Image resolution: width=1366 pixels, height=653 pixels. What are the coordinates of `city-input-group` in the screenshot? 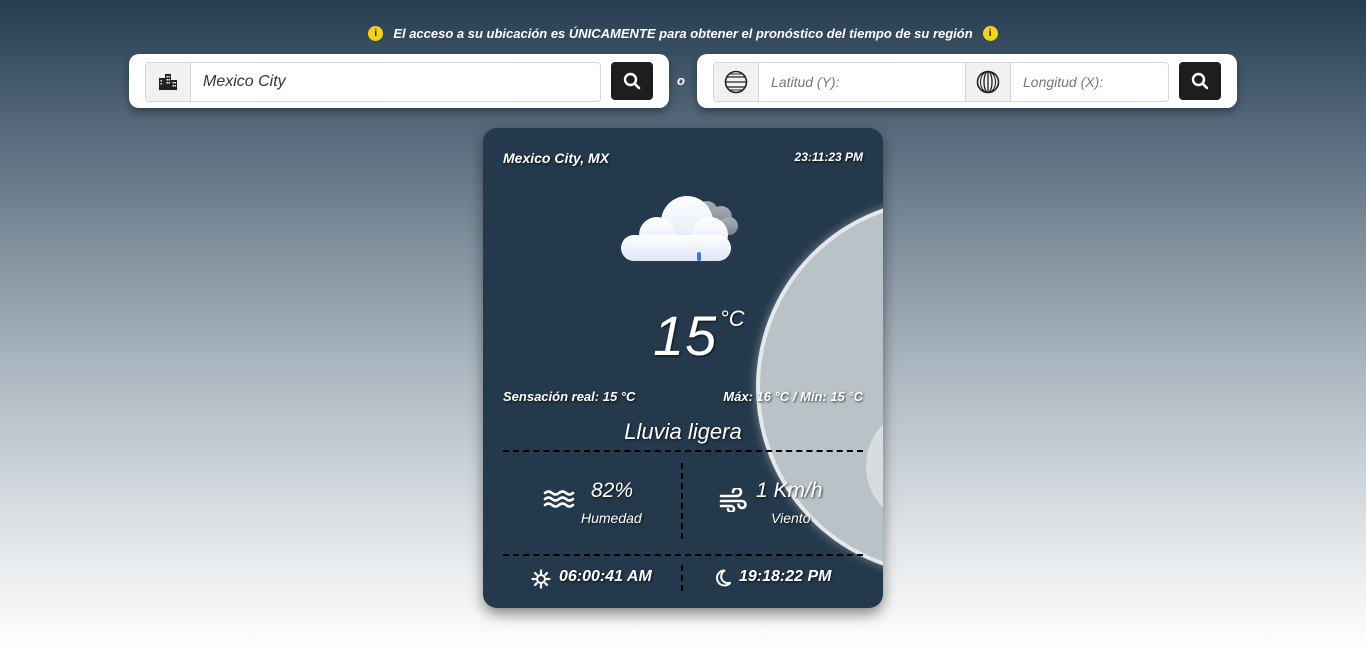 It's located at (373, 82).